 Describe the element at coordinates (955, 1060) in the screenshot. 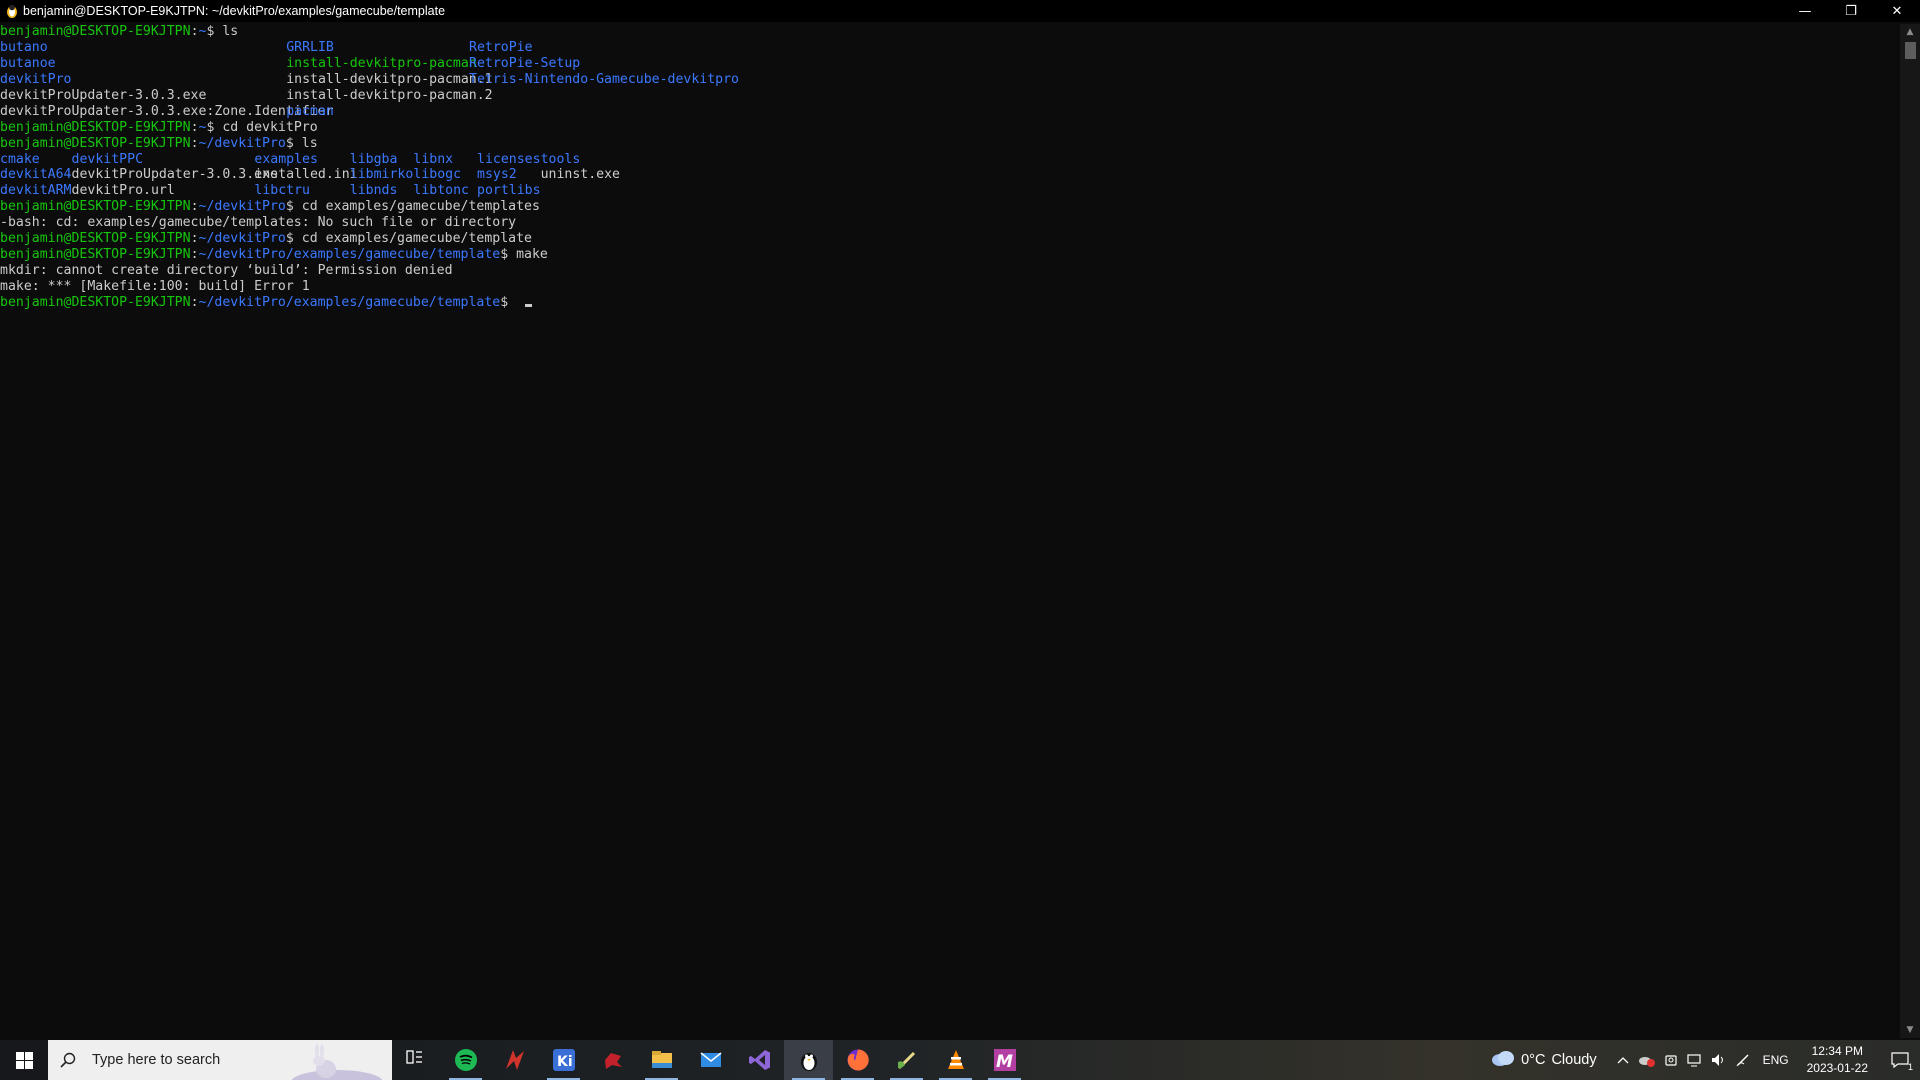

I see `vlc-icon` at that location.